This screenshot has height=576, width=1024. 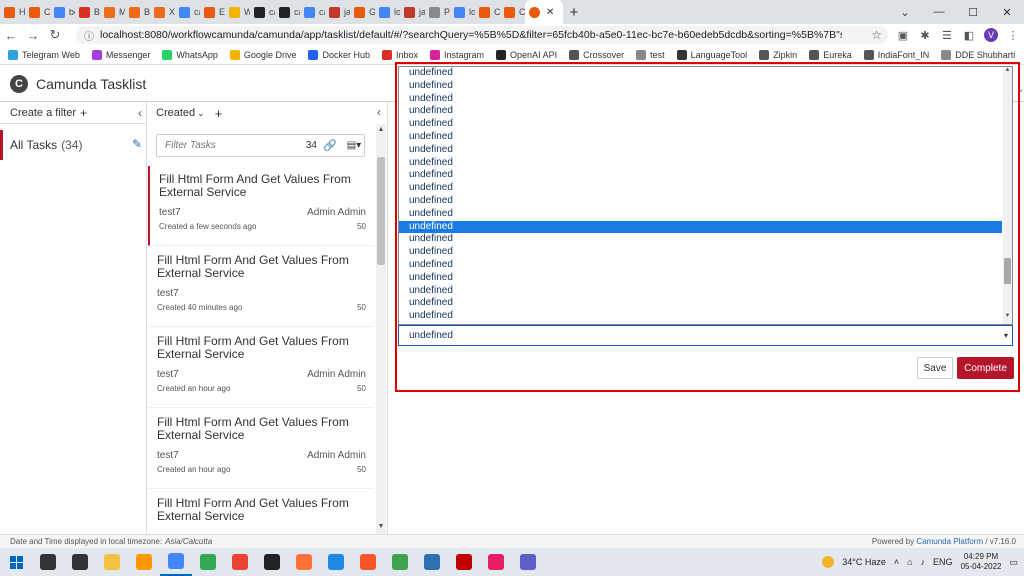 What do you see at coordinates (379, 112) in the screenshot?
I see `collapse-list-icon: ‹` at bounding box center [379, 112].